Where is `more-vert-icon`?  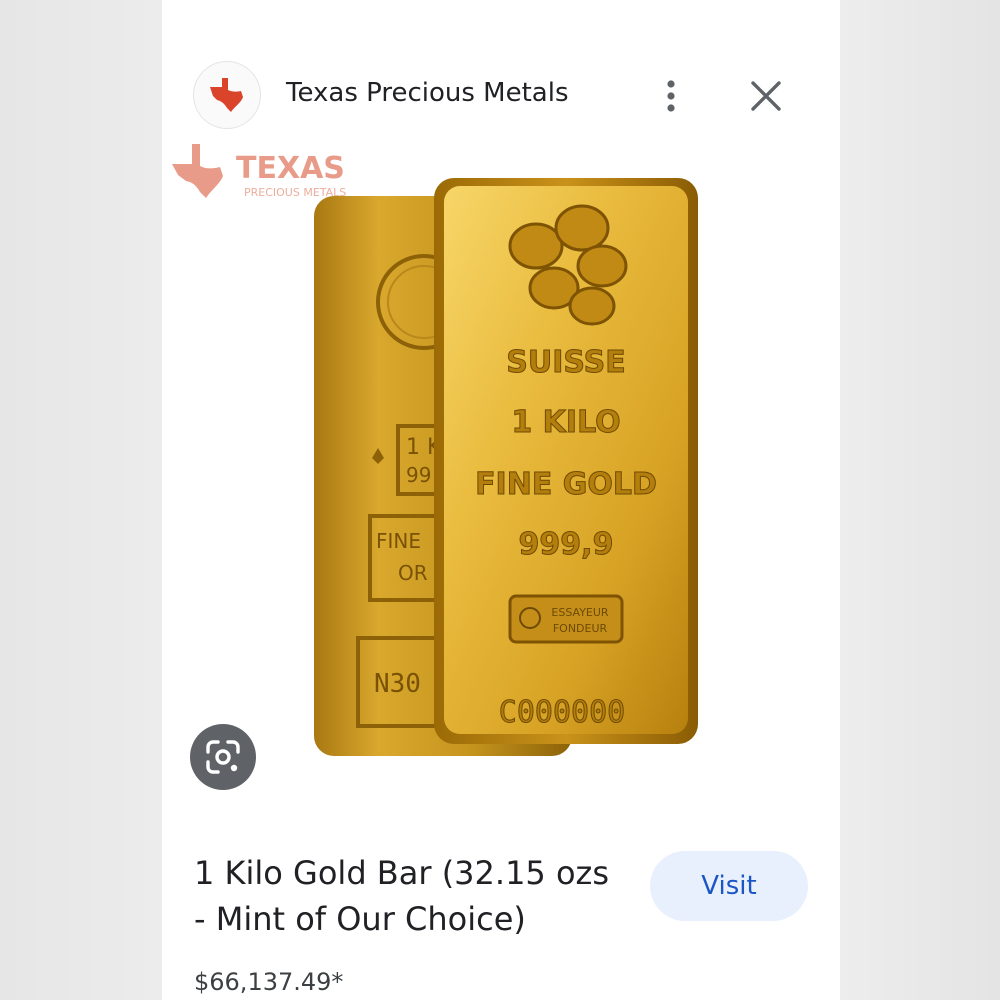 more-vert-icon is located at coordinates (671, 96).